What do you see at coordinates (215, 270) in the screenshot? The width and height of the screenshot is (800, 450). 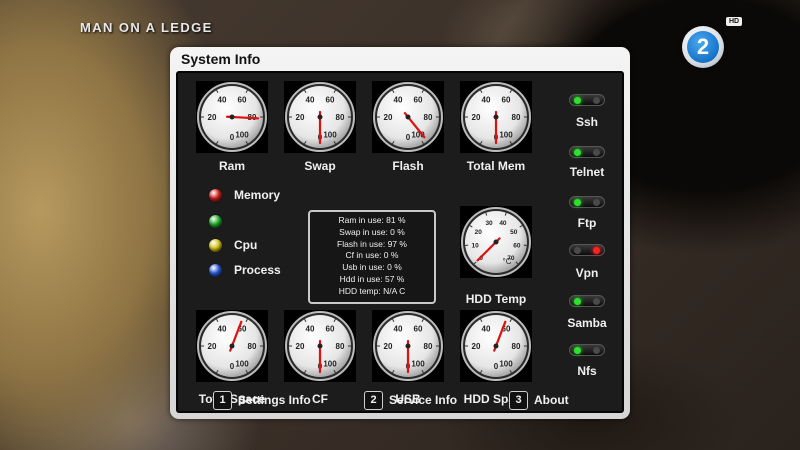 I see `process-legend-dot` at bounding box center [215, 270].